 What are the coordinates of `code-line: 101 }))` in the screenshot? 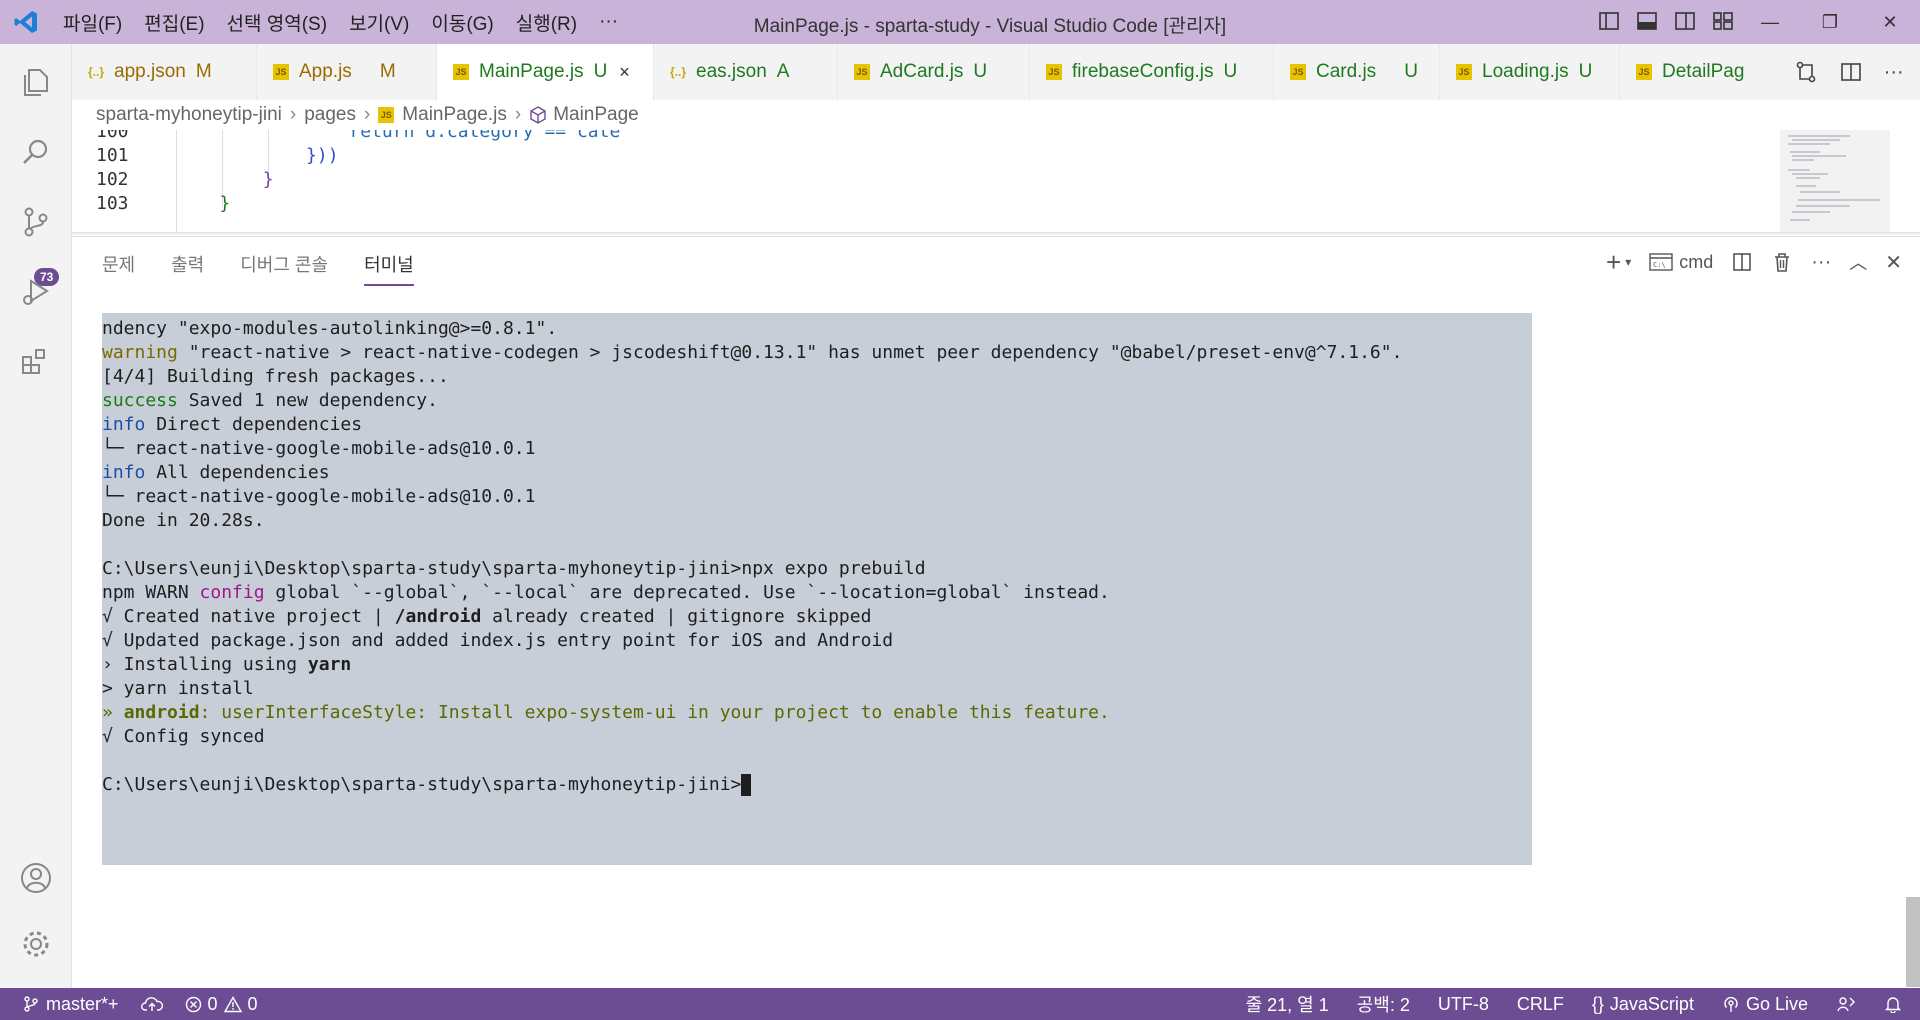 It's located at (217, 155).